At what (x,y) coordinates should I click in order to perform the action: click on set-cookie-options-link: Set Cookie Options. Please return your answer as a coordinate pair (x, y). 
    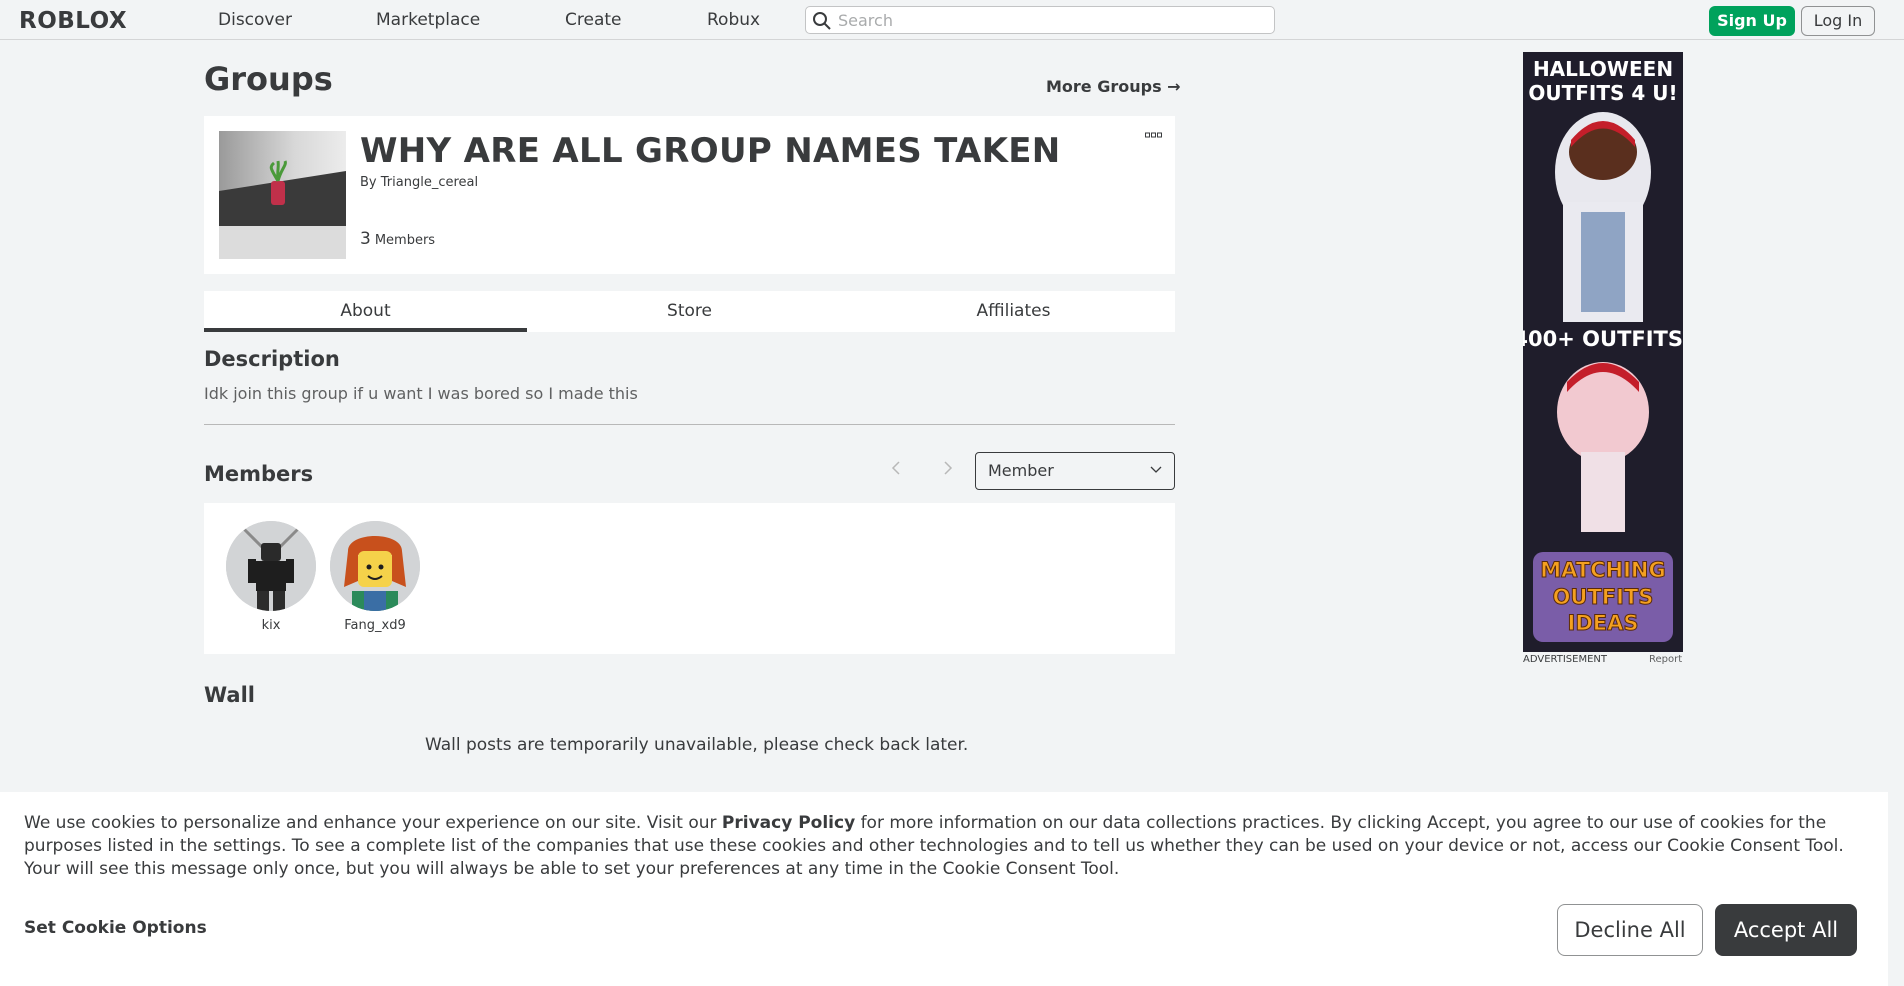
    Looking at the image, I should click on (115, 928).